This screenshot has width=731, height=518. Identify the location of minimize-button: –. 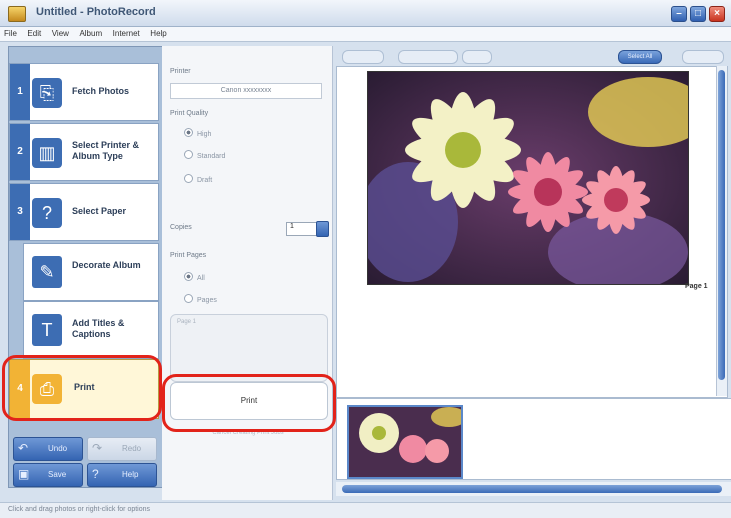
(679, 14).